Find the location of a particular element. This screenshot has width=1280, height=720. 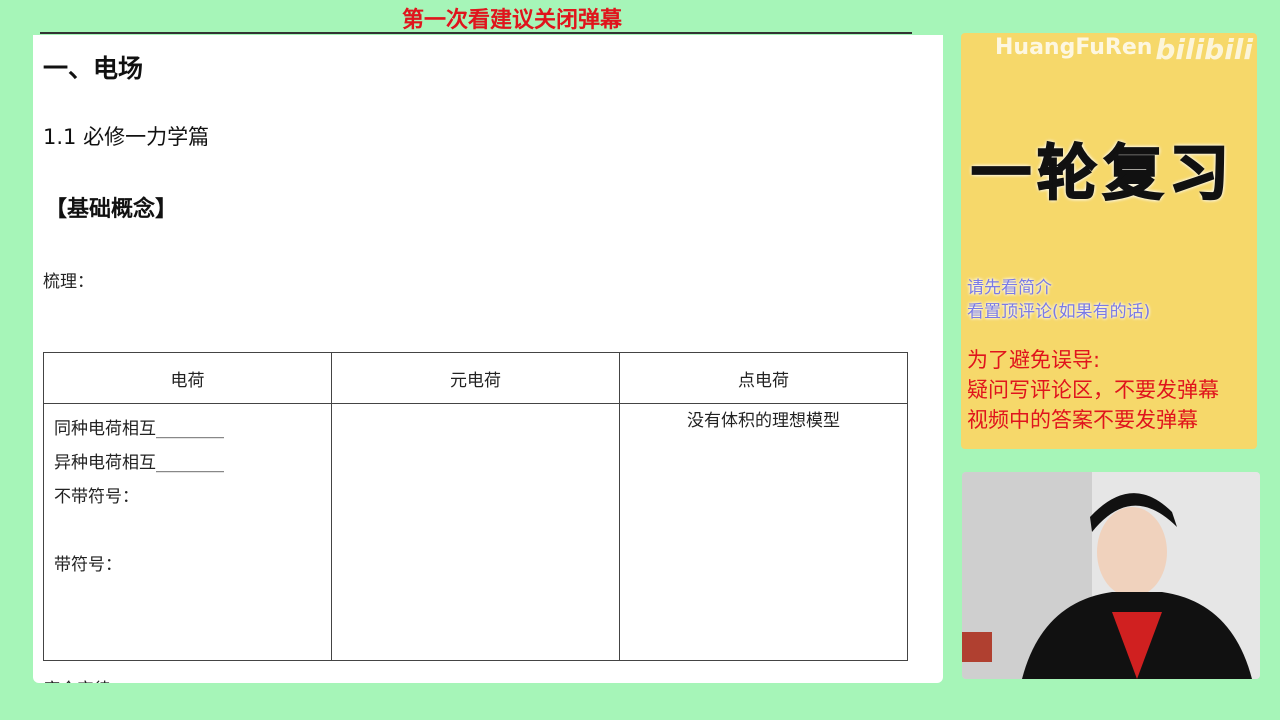

watermark: HuangFuRen is located at coordinates (1074, 47).